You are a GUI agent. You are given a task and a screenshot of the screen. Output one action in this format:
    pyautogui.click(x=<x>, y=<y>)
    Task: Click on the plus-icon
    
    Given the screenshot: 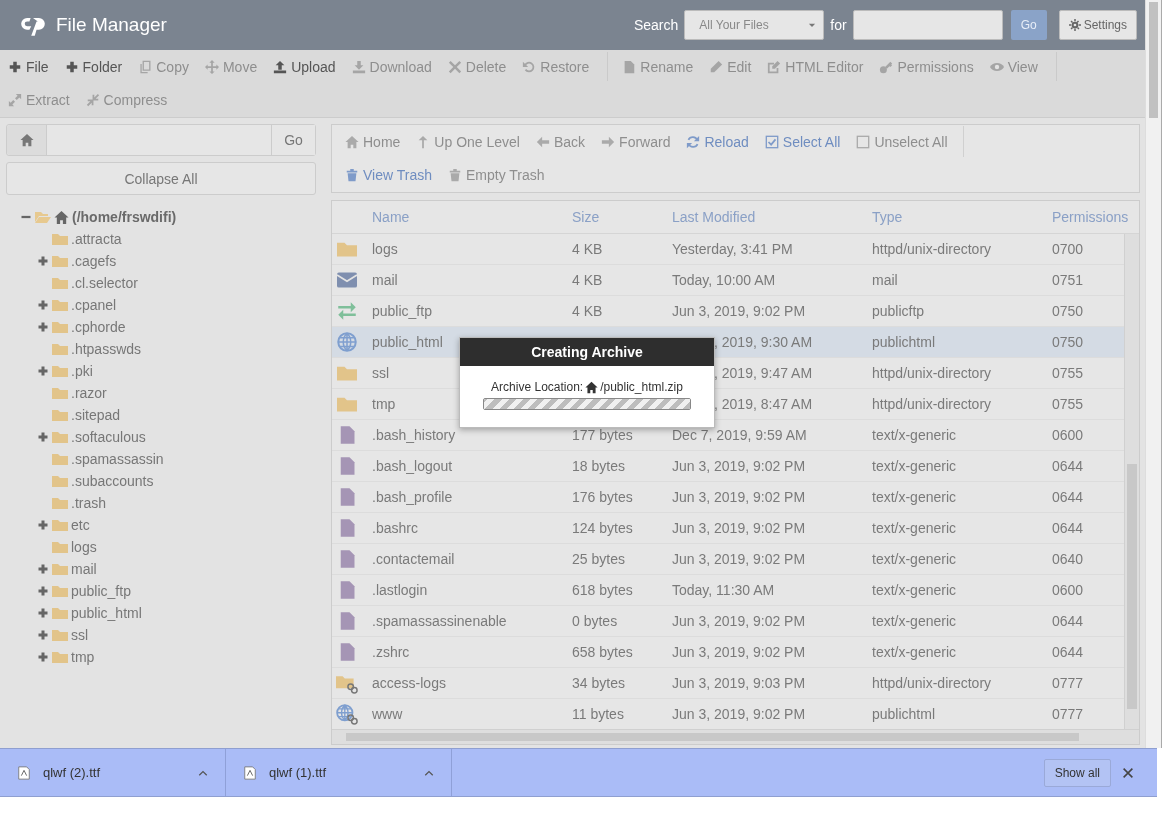 What is the action you would take?
    pyautogui.click(x=15, y=66)
    